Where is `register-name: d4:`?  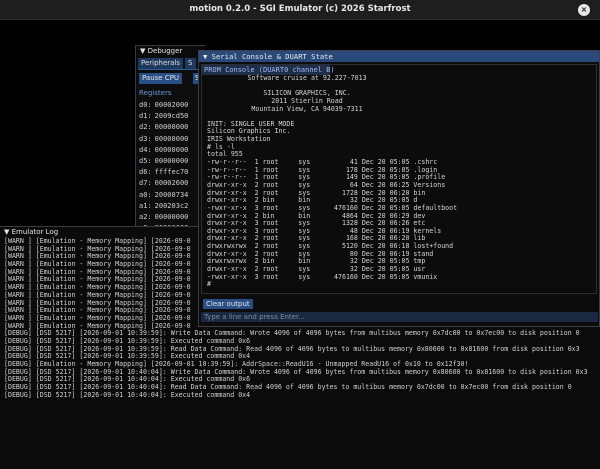
register-name: d4: is located at coordinates (145, 149).